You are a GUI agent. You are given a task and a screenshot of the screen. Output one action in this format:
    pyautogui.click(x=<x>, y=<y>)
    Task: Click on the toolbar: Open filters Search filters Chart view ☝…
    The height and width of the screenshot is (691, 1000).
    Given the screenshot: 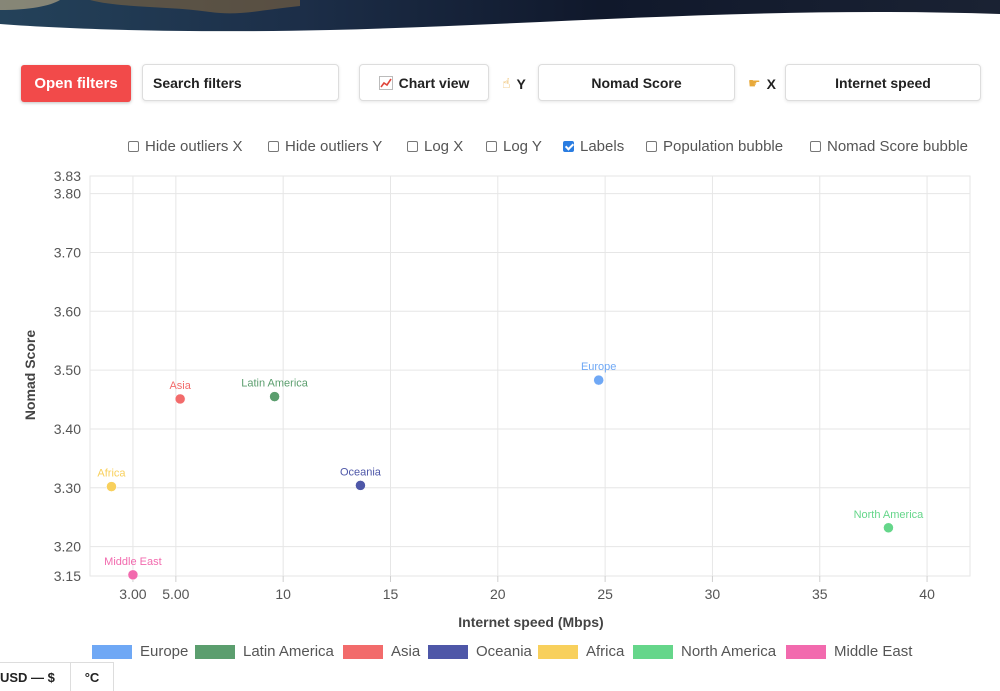 What is the action you would take?
    pyautogui.click(x=500, y=84)
    